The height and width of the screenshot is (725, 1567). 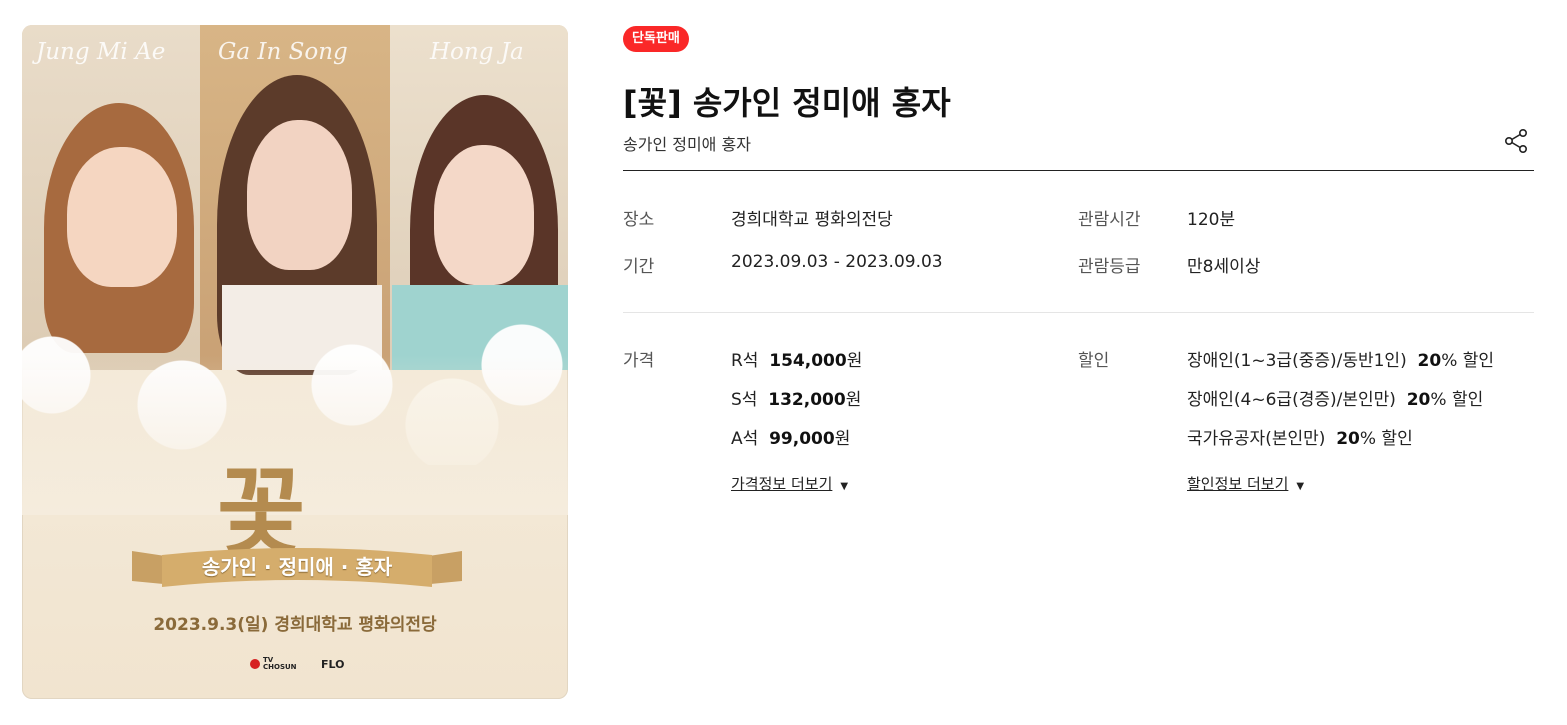 I want to click on portrait-face-center, so click(x=299, y=195).